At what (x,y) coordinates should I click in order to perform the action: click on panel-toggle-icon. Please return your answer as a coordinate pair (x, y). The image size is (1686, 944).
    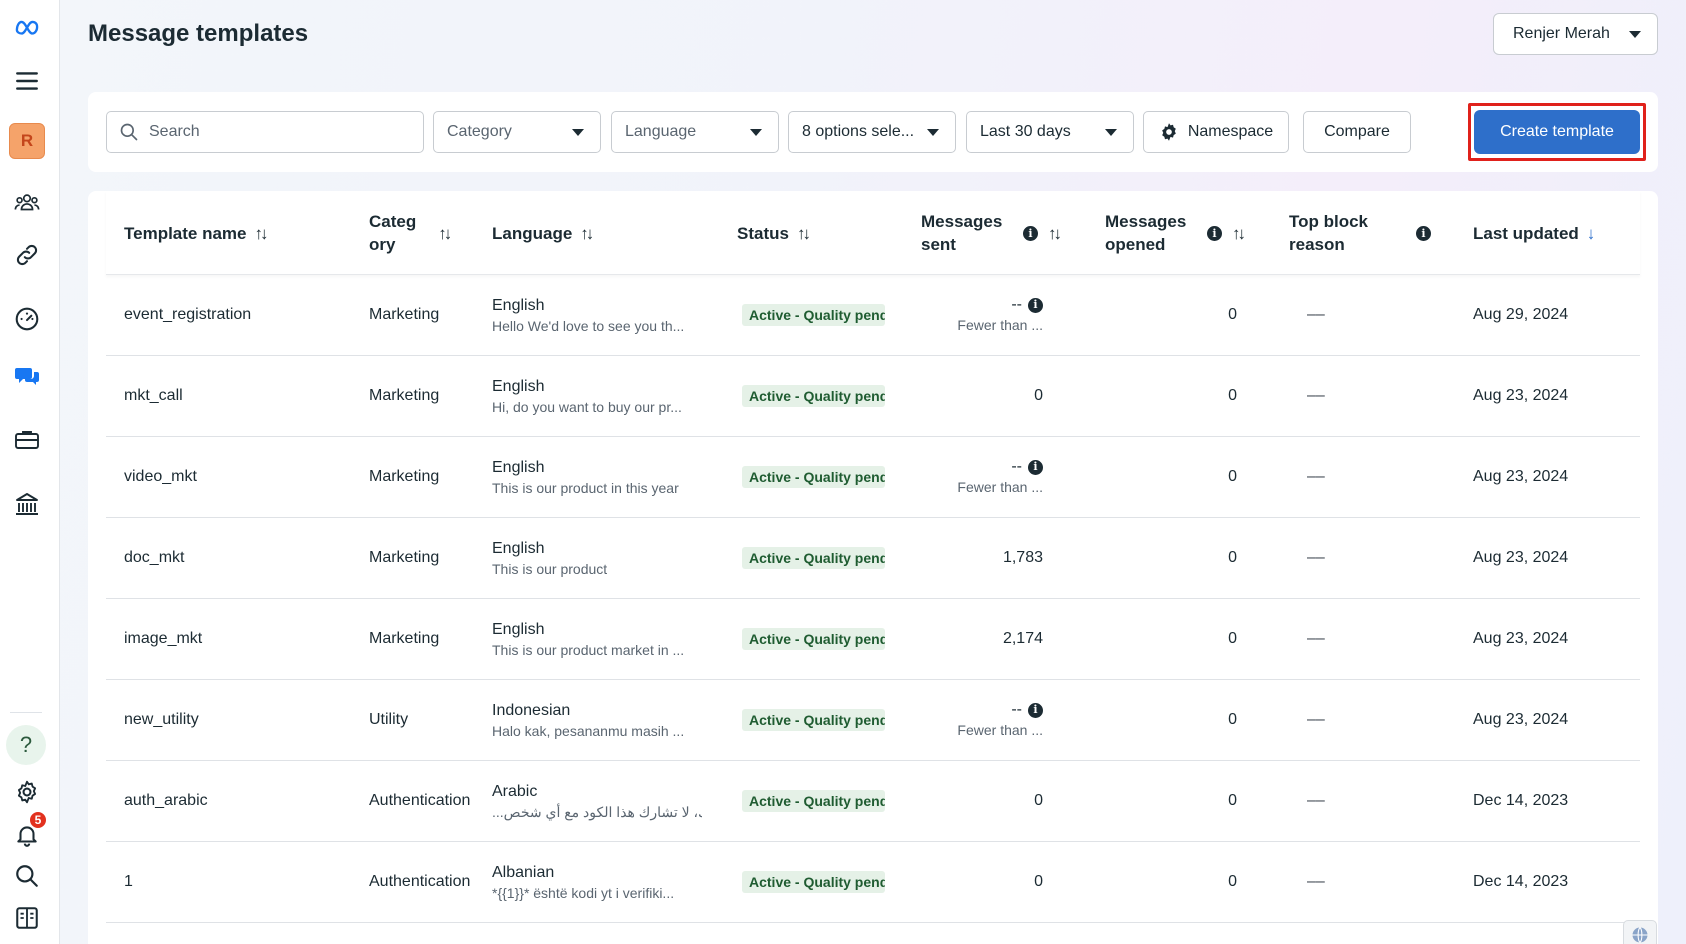
    Looking at the image, I should click on (27, 918).